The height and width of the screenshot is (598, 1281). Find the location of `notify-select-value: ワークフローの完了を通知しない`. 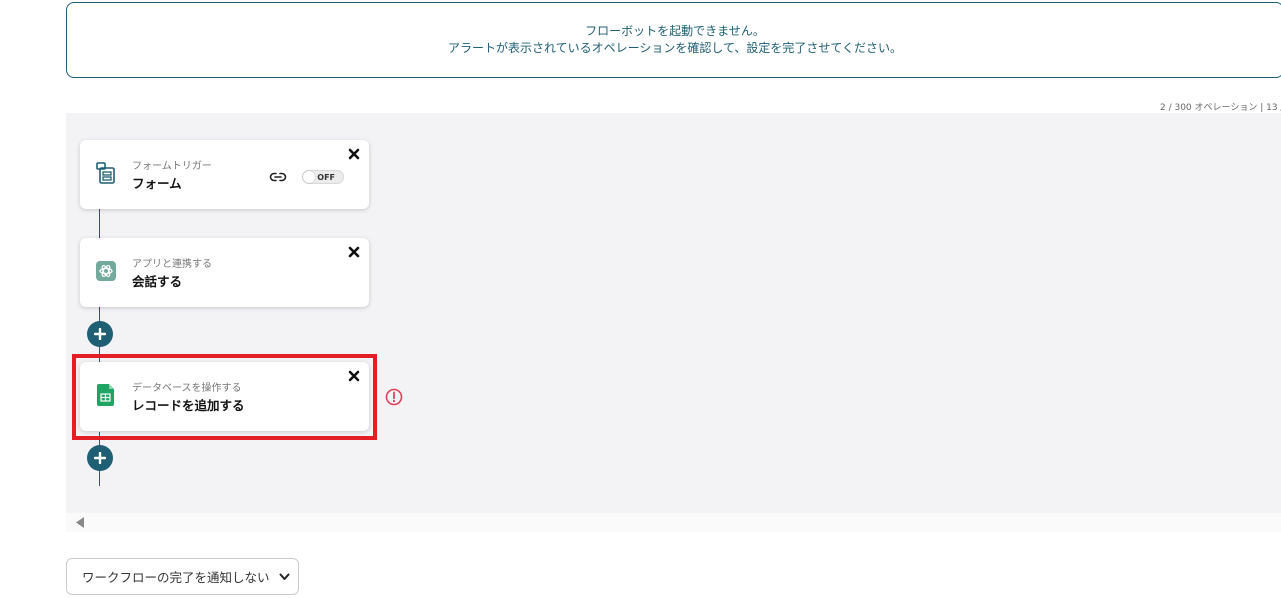

notify-select-value: ワークフローの完了を通知しない is located at coordinates (176, 577).